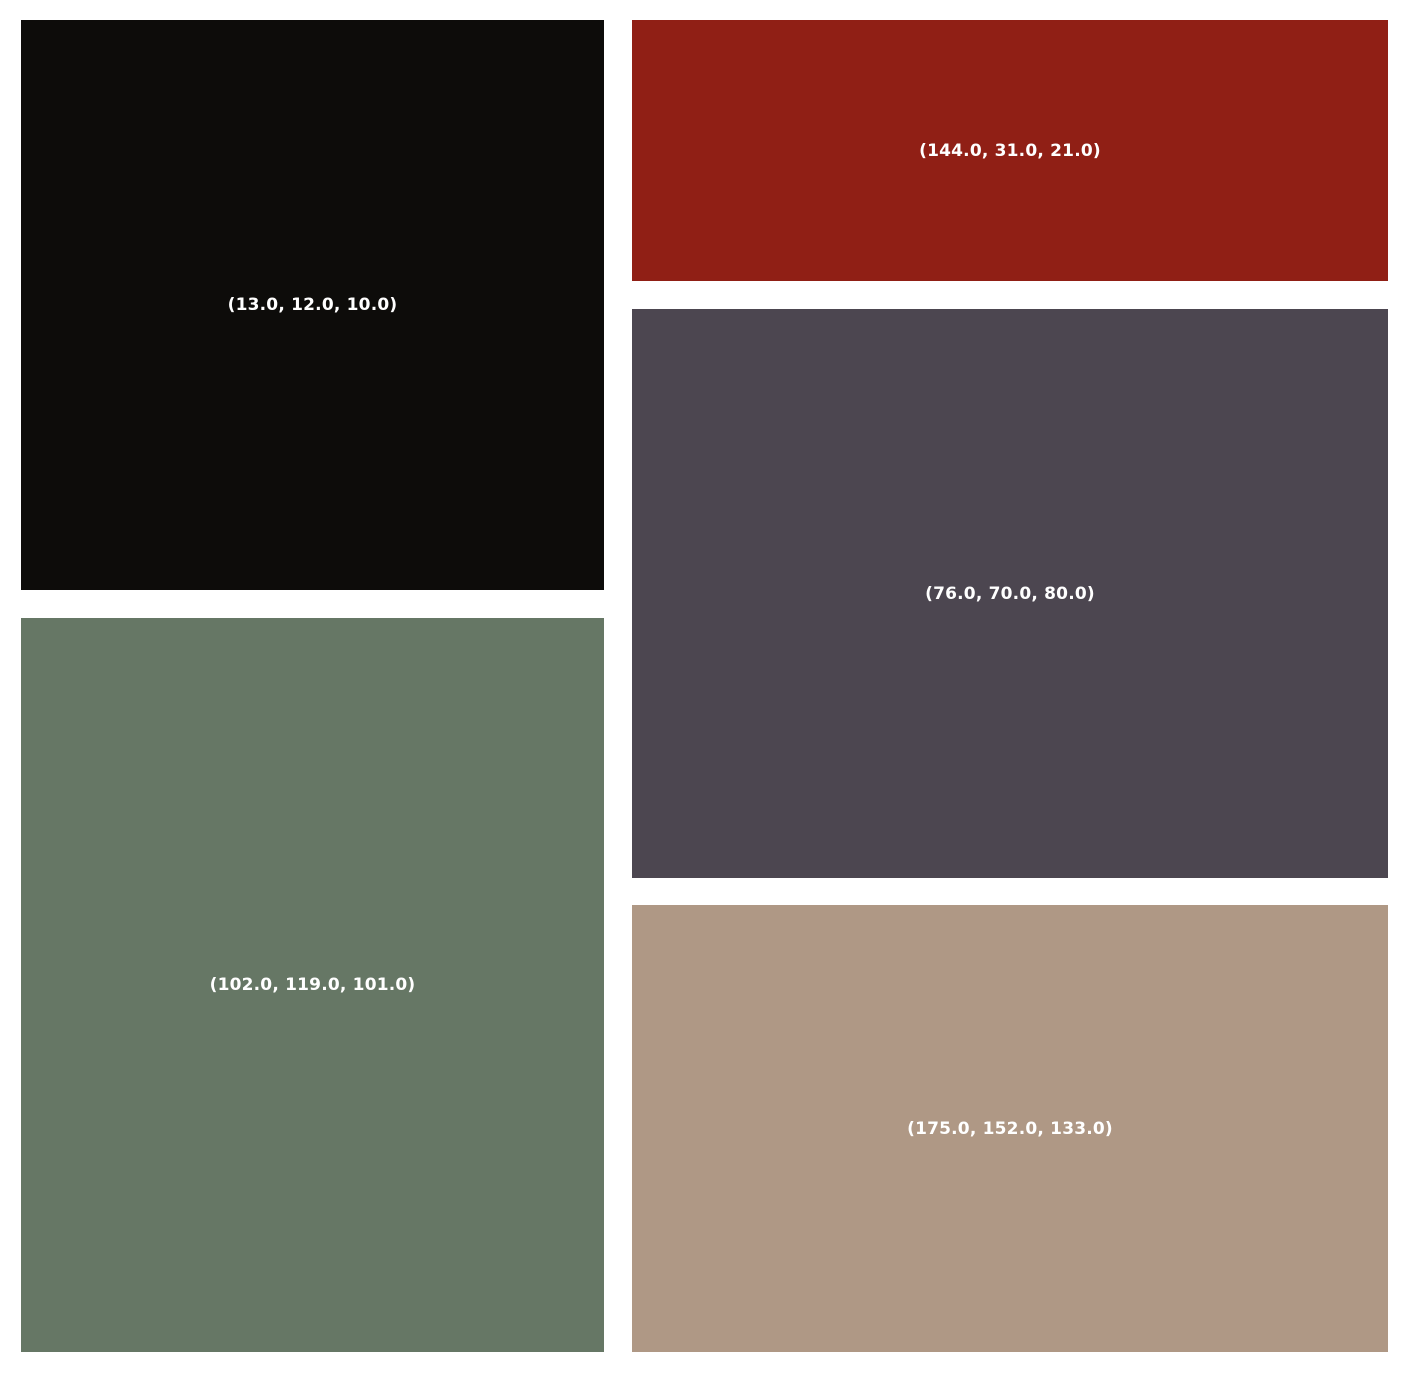 The width and height of the screenshot is (1409, 1373). I want to click on swatch-label: (76.0, 70.0, 80.0), so click(1010, 593).